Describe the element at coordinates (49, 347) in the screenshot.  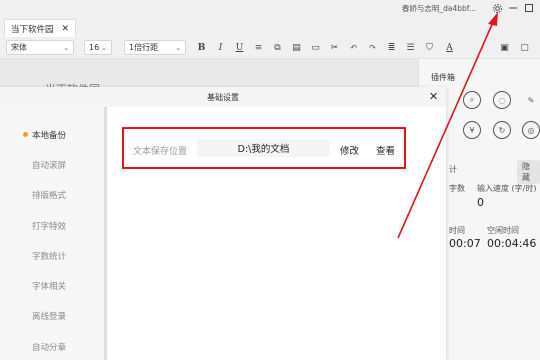
I see `sidebar-item-auto-chapter: 自动分章` at that location.